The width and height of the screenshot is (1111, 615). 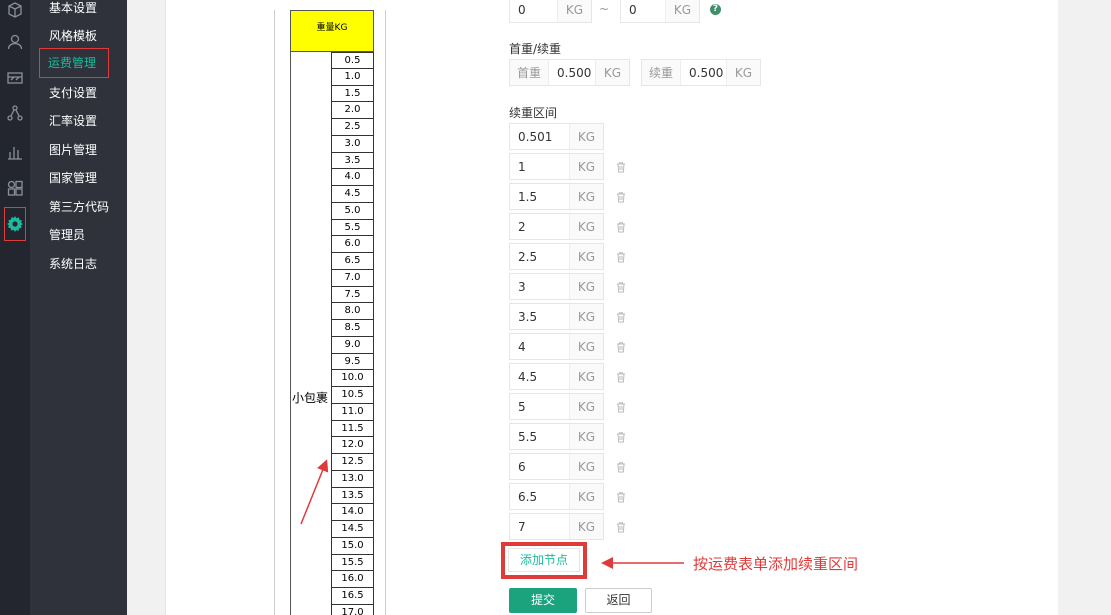 What do you see at coordinates (352, 395) in the screenshot?
I see `weight-cell: 10.5` at bounding box center [352, 395].